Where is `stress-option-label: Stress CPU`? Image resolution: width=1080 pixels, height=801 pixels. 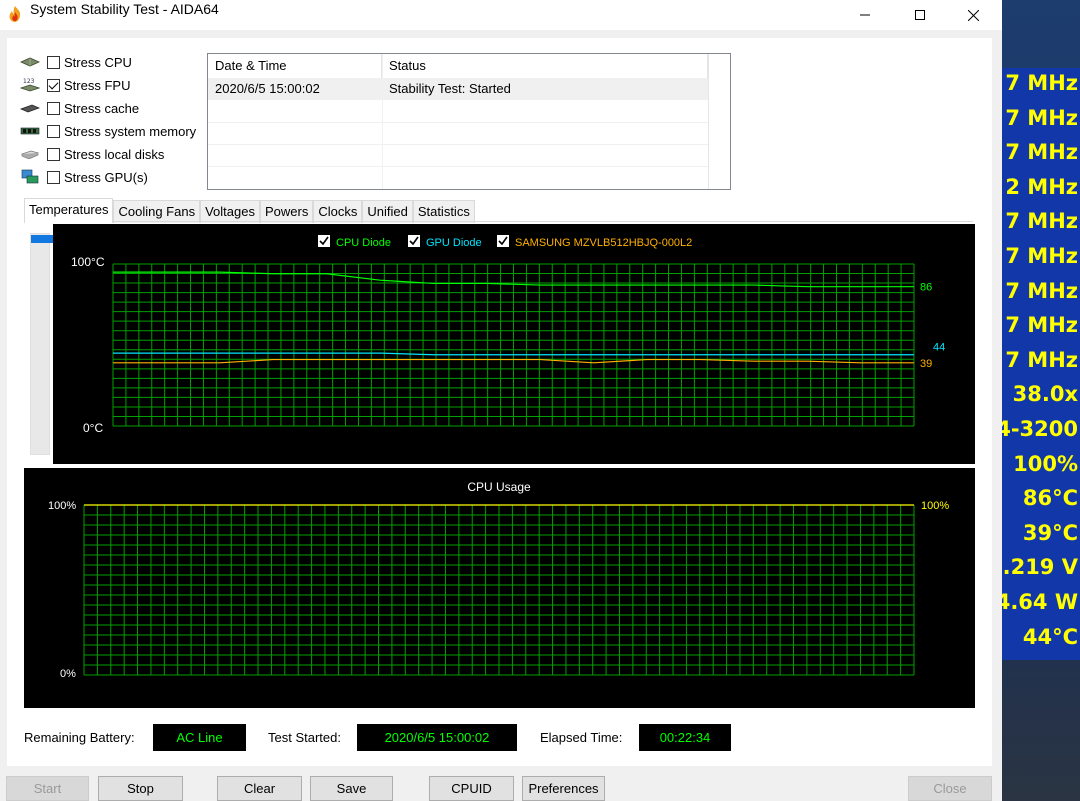
stress-option-label: Stress CPU is located at coordinates (98, 62).